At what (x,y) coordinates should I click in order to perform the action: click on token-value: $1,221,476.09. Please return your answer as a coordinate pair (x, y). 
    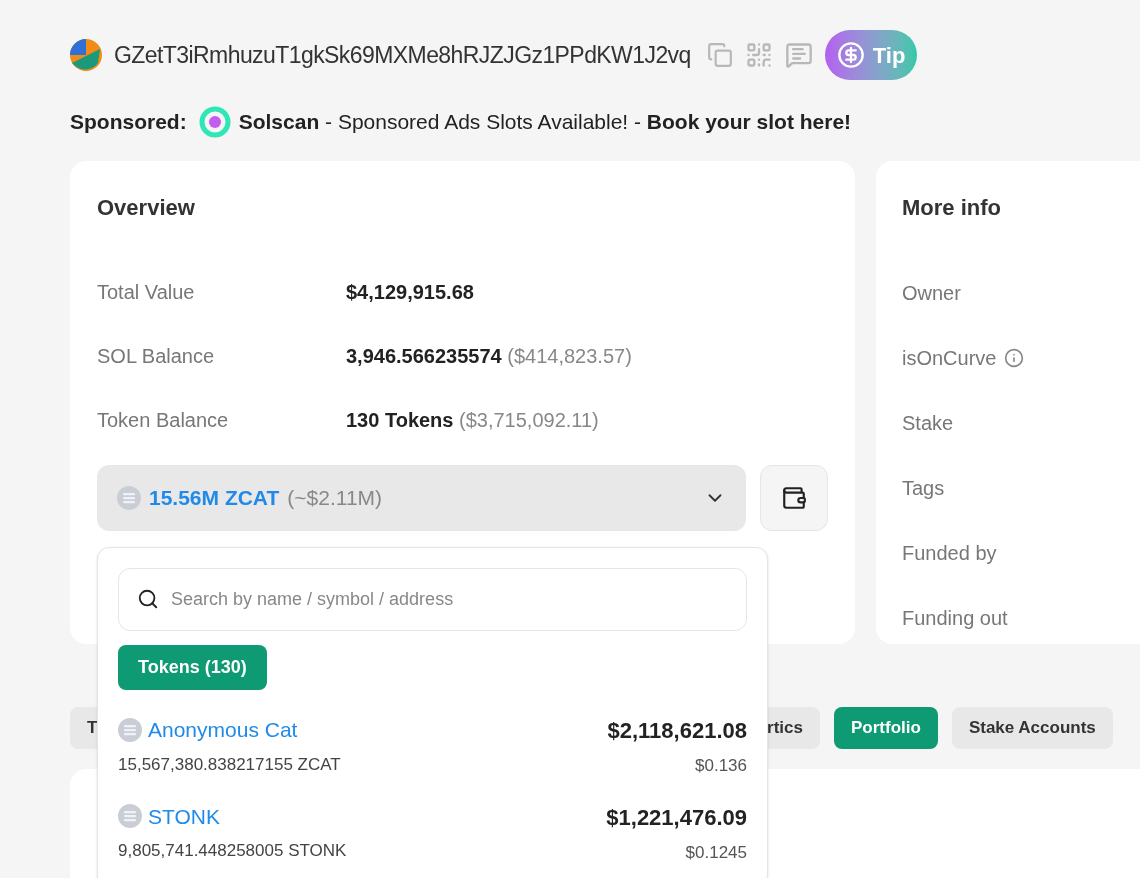
    Looking at the image, I should click on (676, 817).